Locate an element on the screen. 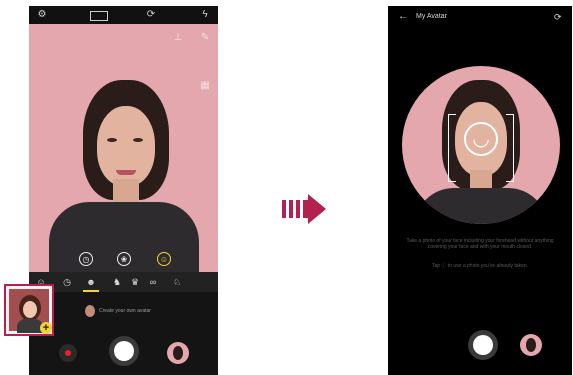 The width and height of the screenshot is (573, 375). add-icon: + is located at coordinates (46, 328).